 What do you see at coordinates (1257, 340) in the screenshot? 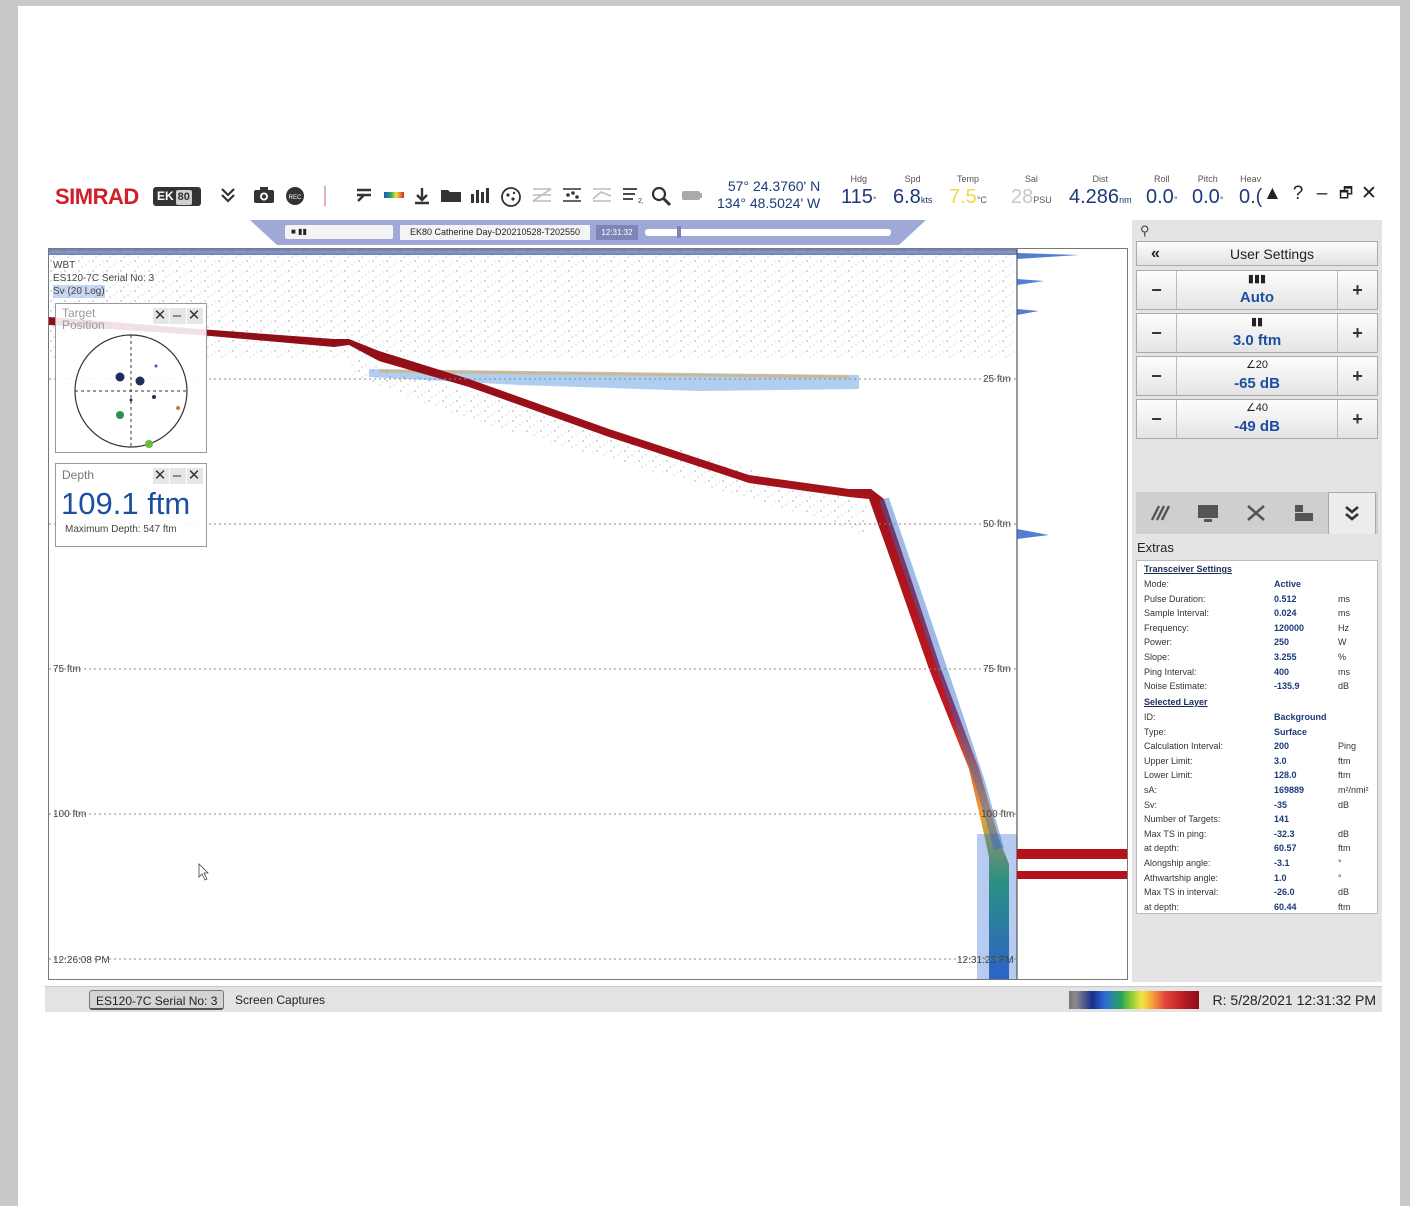
I see `range-start-value: 3.0 ftm` at bounding box center [1257, 340].